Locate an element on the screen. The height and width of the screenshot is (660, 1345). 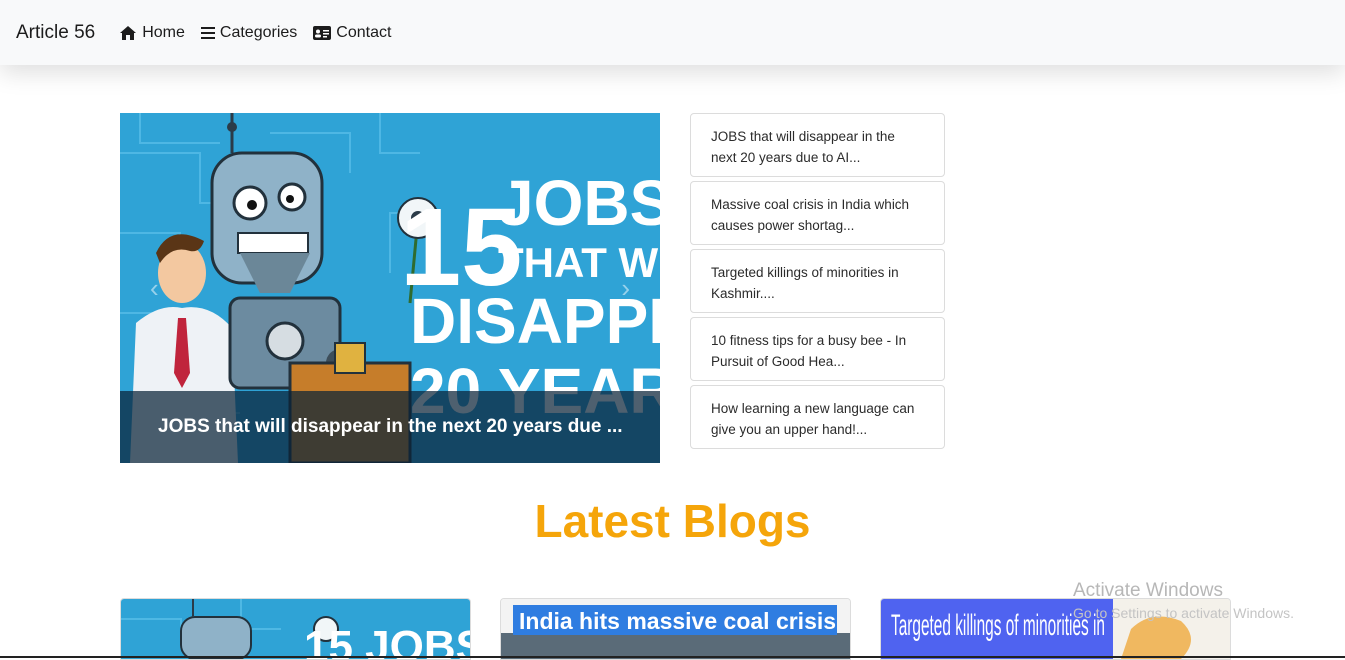
address-card-icon is located at coordinates (322, 32).